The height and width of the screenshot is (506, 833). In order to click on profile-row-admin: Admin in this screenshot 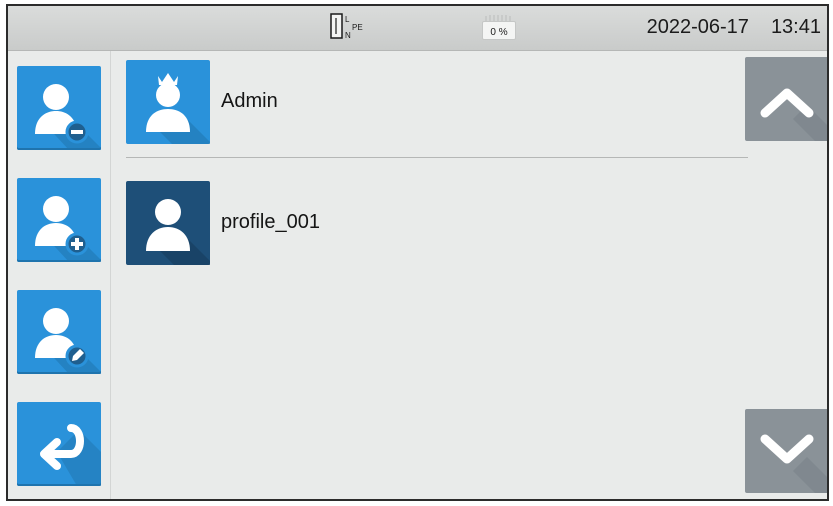, I will do `click(431, 102)`.